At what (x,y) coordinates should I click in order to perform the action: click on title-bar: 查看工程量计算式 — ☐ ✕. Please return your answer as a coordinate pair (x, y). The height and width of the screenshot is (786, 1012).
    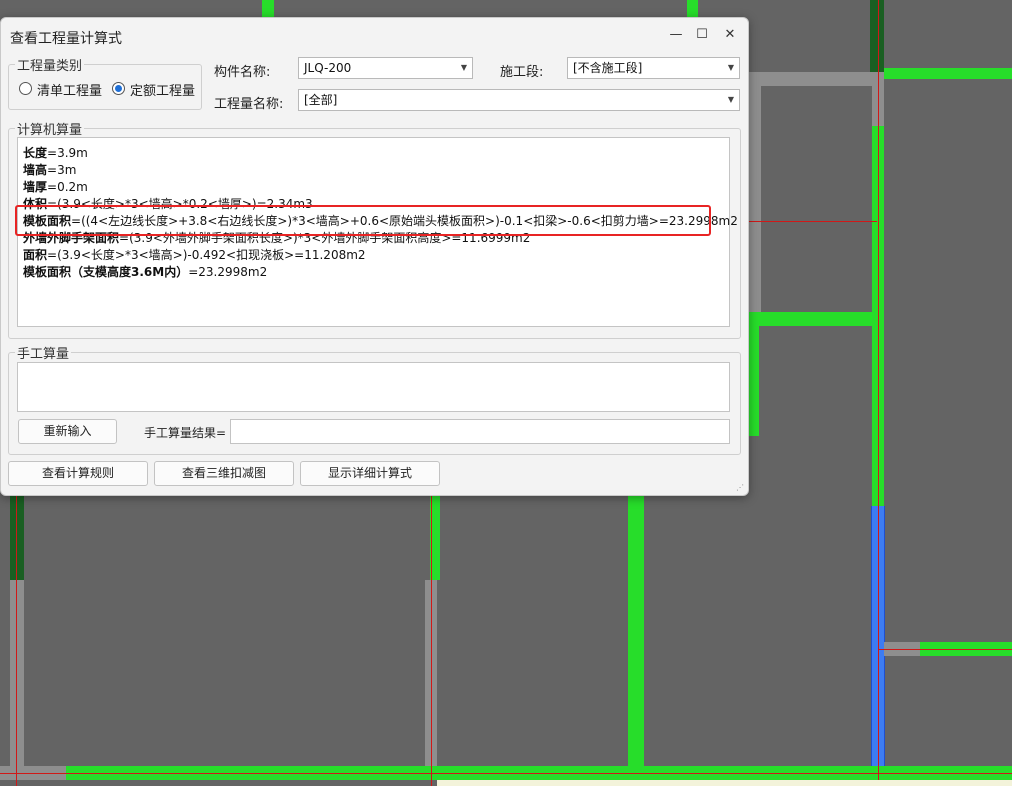
    Looking at the image, I should click on (374, 36).